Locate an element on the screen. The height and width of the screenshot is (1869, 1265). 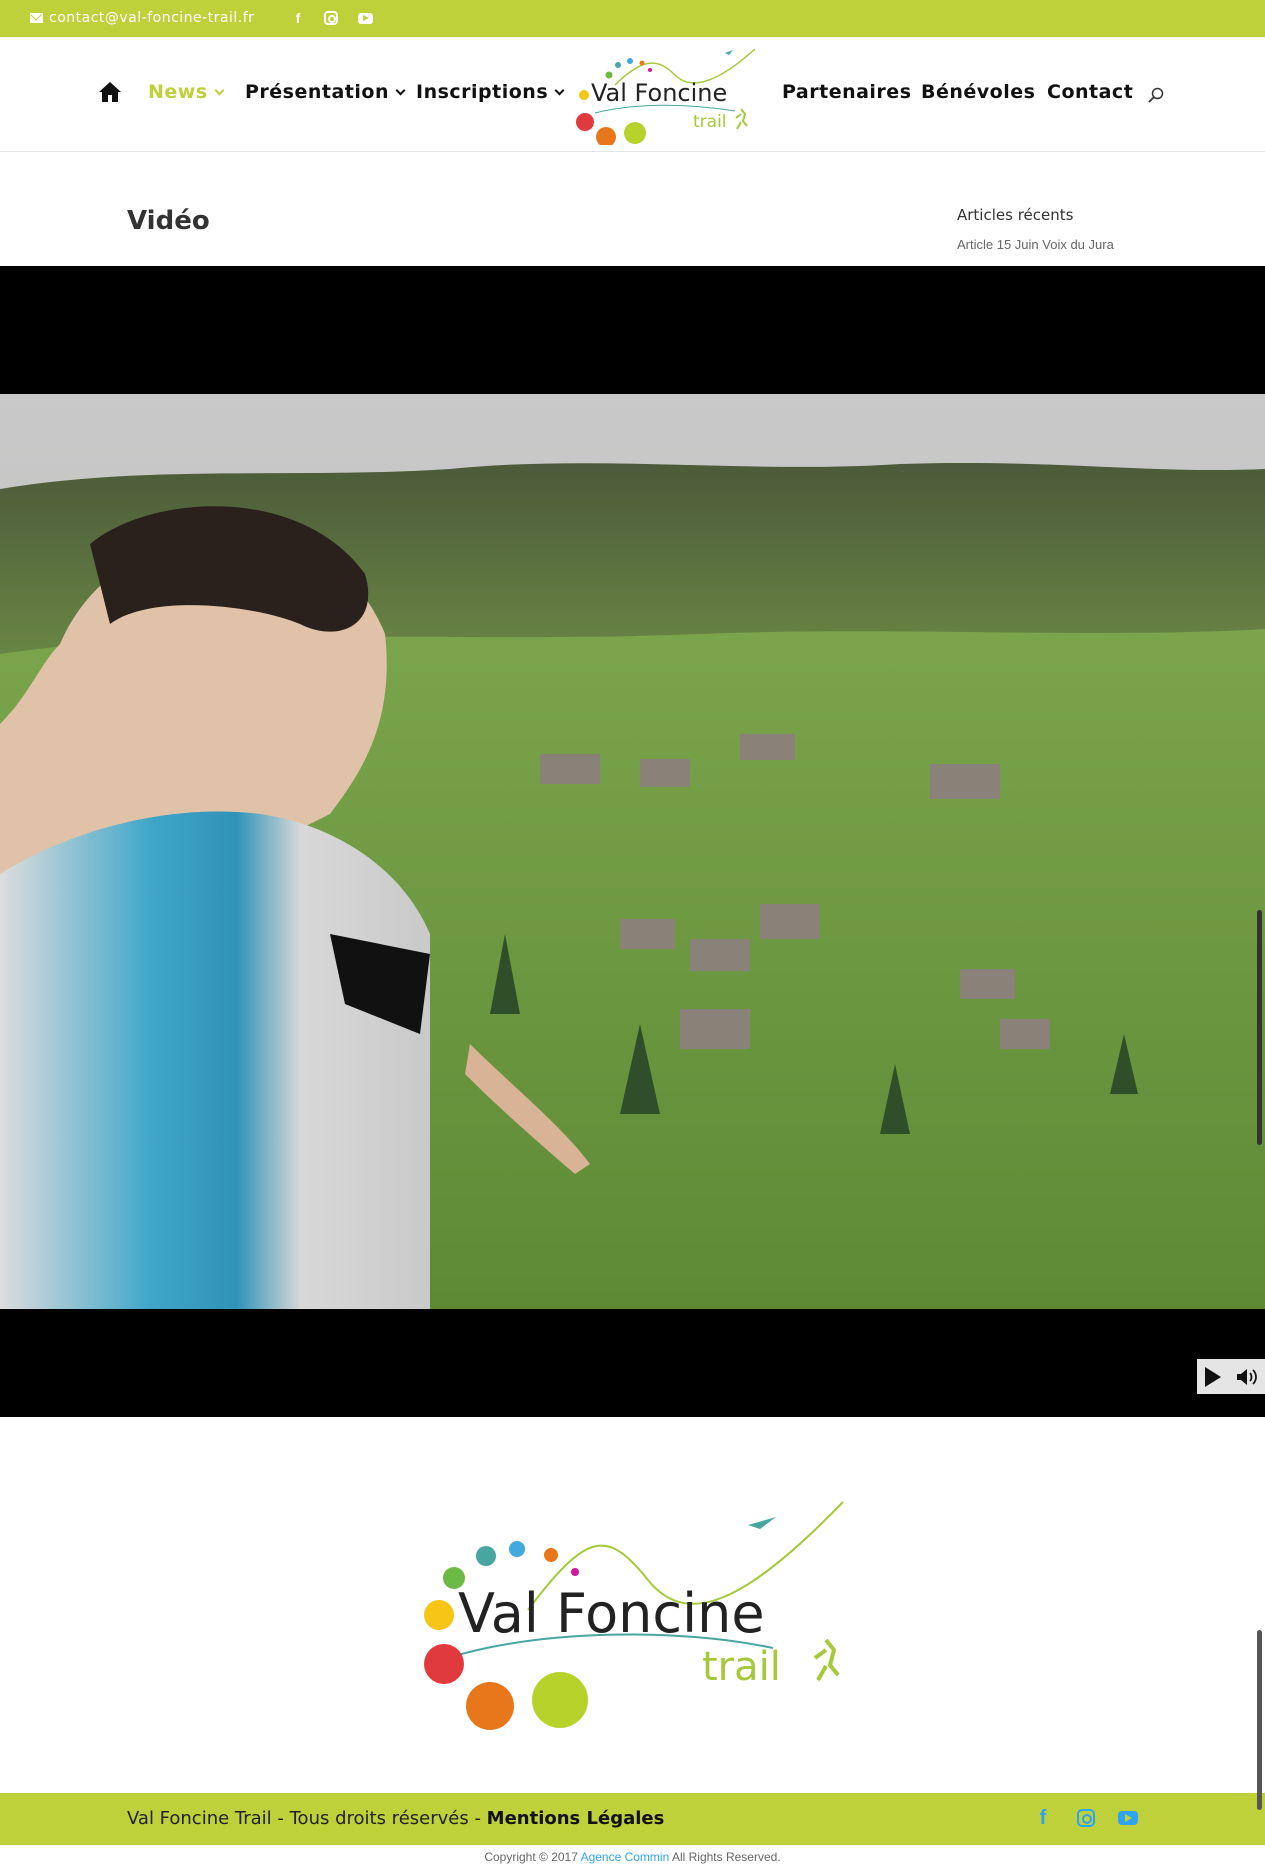
contact-email: contact@val-foncine-trail.fr is located at coordinates (151, 18).